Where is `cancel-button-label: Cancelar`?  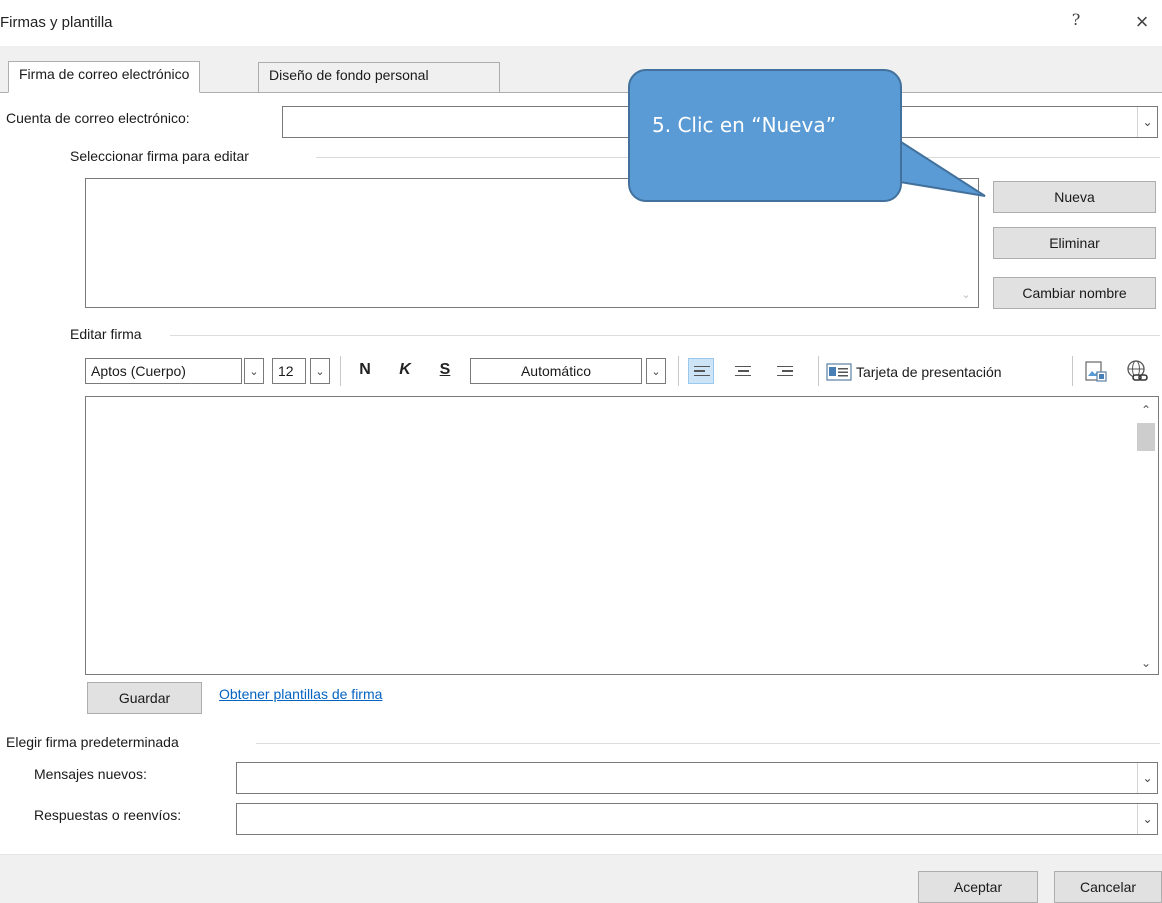
cancel-button-label: Cancelar is located at coordinates (1108, 887).